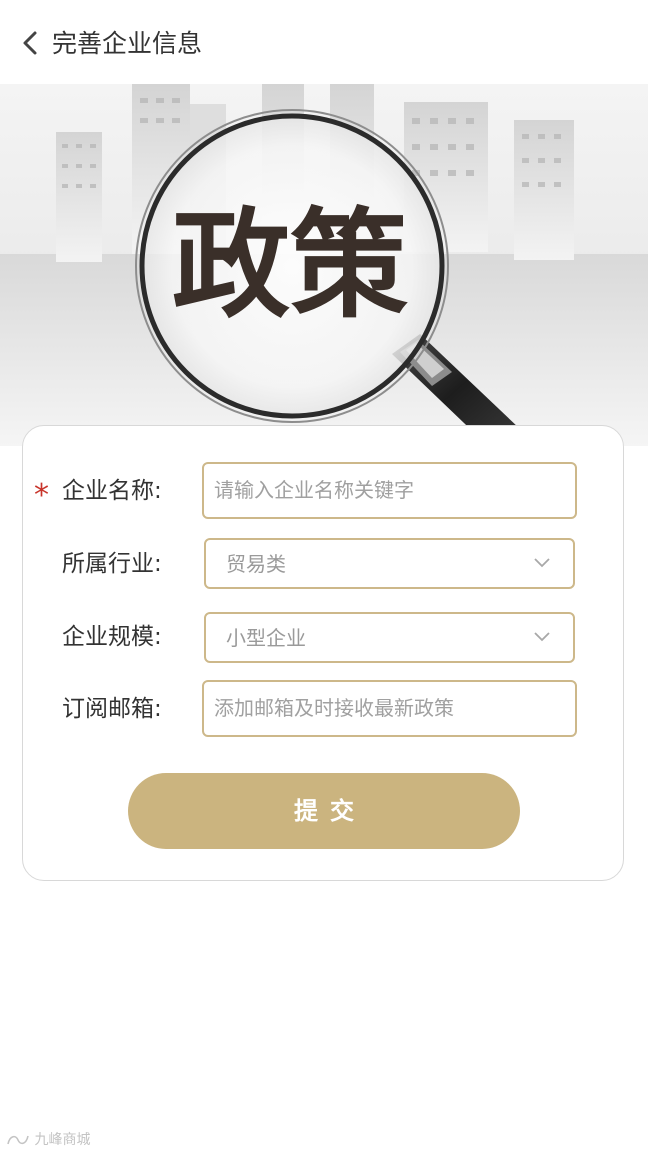 The width and height of the screenshot is (648, 1154). Describe the element at coordinates (112, 709) in the screenshot. I see `email-label: 订阅邮箱:` at that location.